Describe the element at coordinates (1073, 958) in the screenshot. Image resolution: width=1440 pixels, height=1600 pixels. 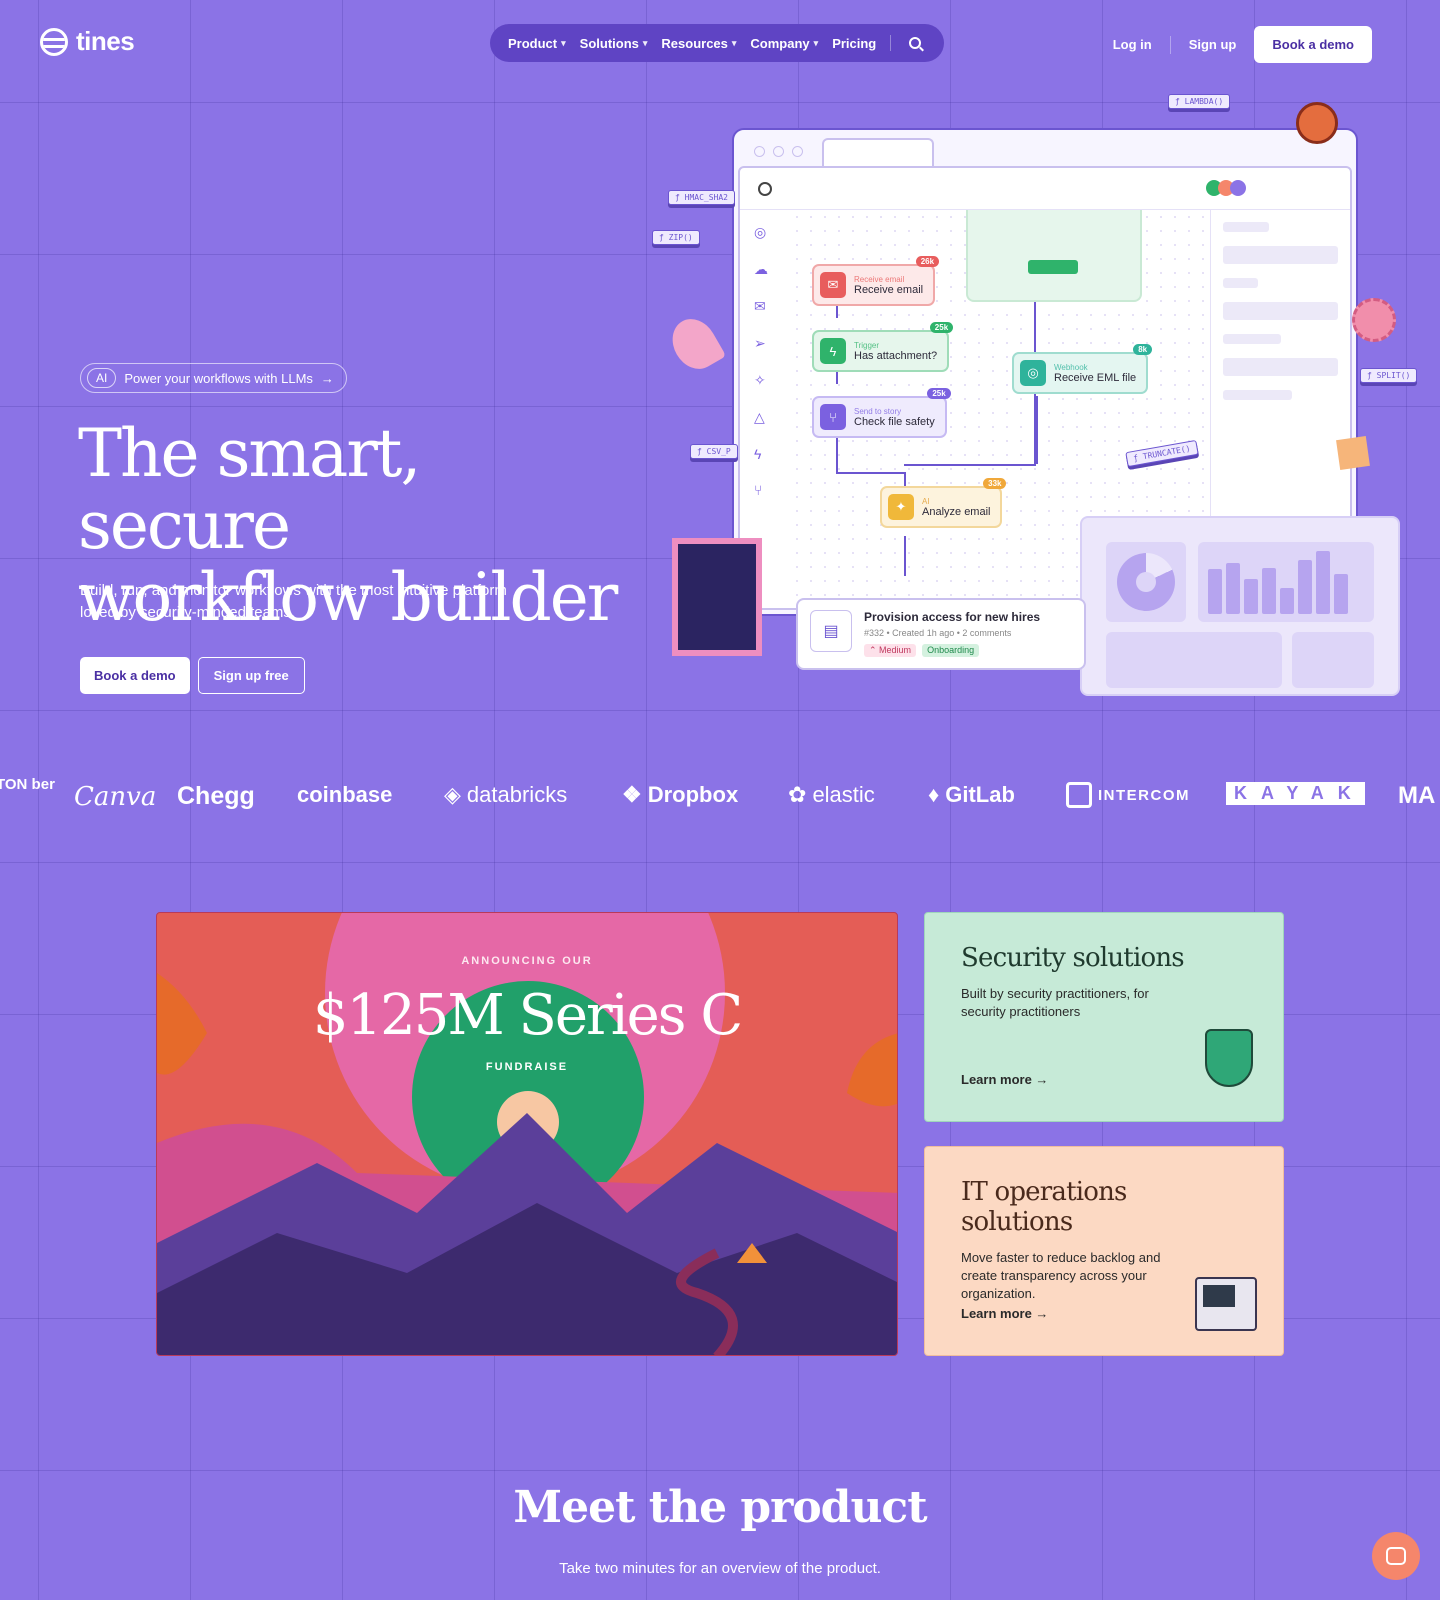
I see `security-solutions-title: Security solutions` at that location.